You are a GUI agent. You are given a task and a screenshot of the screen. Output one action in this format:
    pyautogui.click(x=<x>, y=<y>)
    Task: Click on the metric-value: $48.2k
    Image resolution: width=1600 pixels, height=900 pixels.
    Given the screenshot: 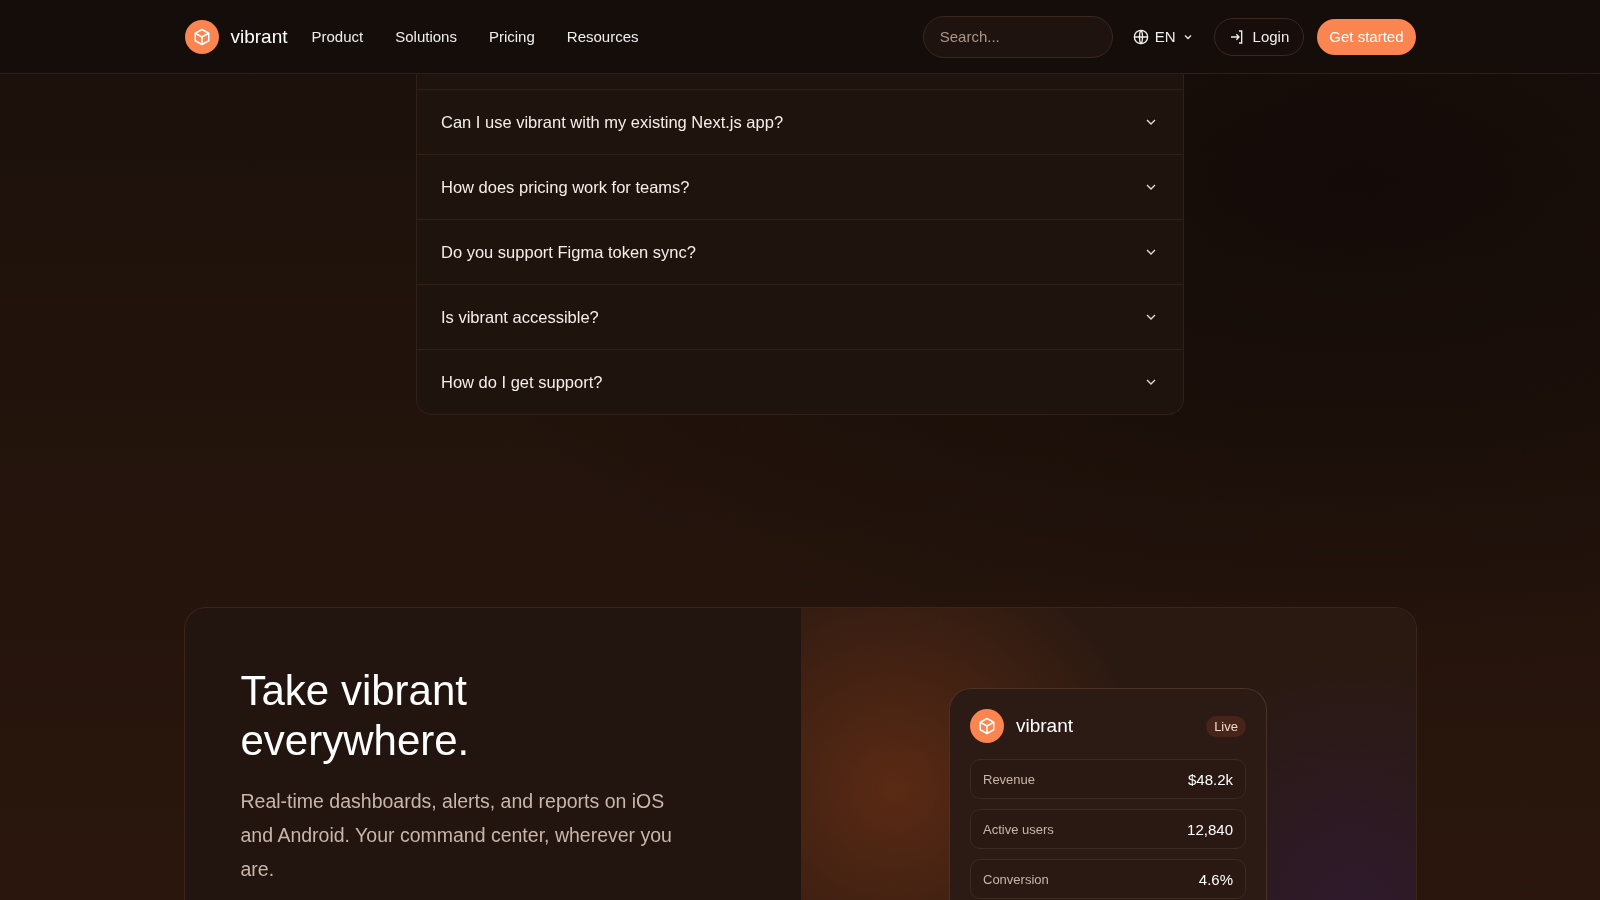 What is the action you would take?
    pyautogui.click(x=1210, y=779)
    